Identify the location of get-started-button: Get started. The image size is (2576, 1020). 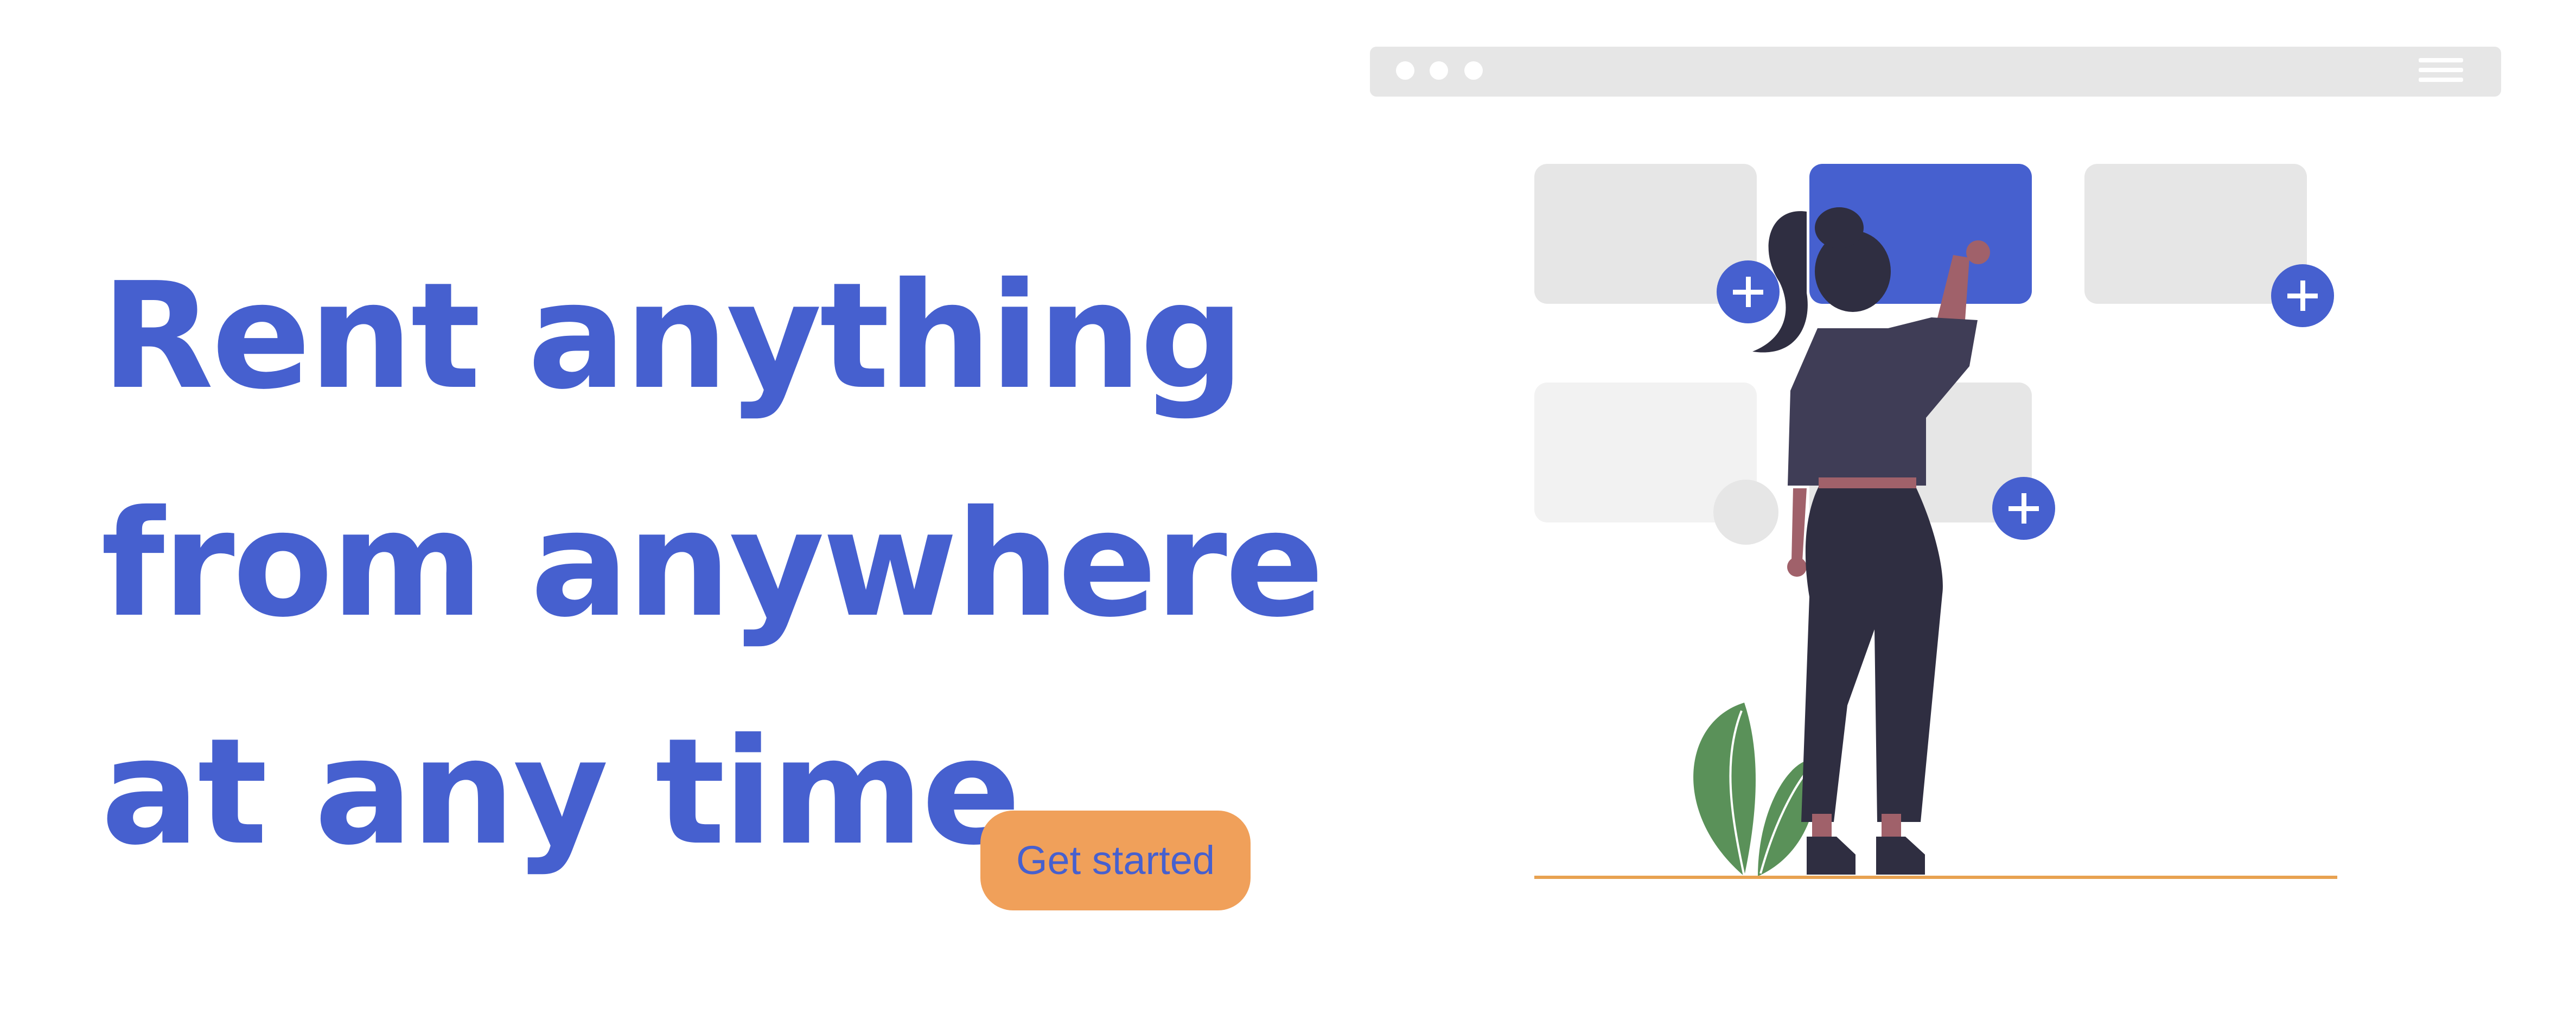
(1115, 860).